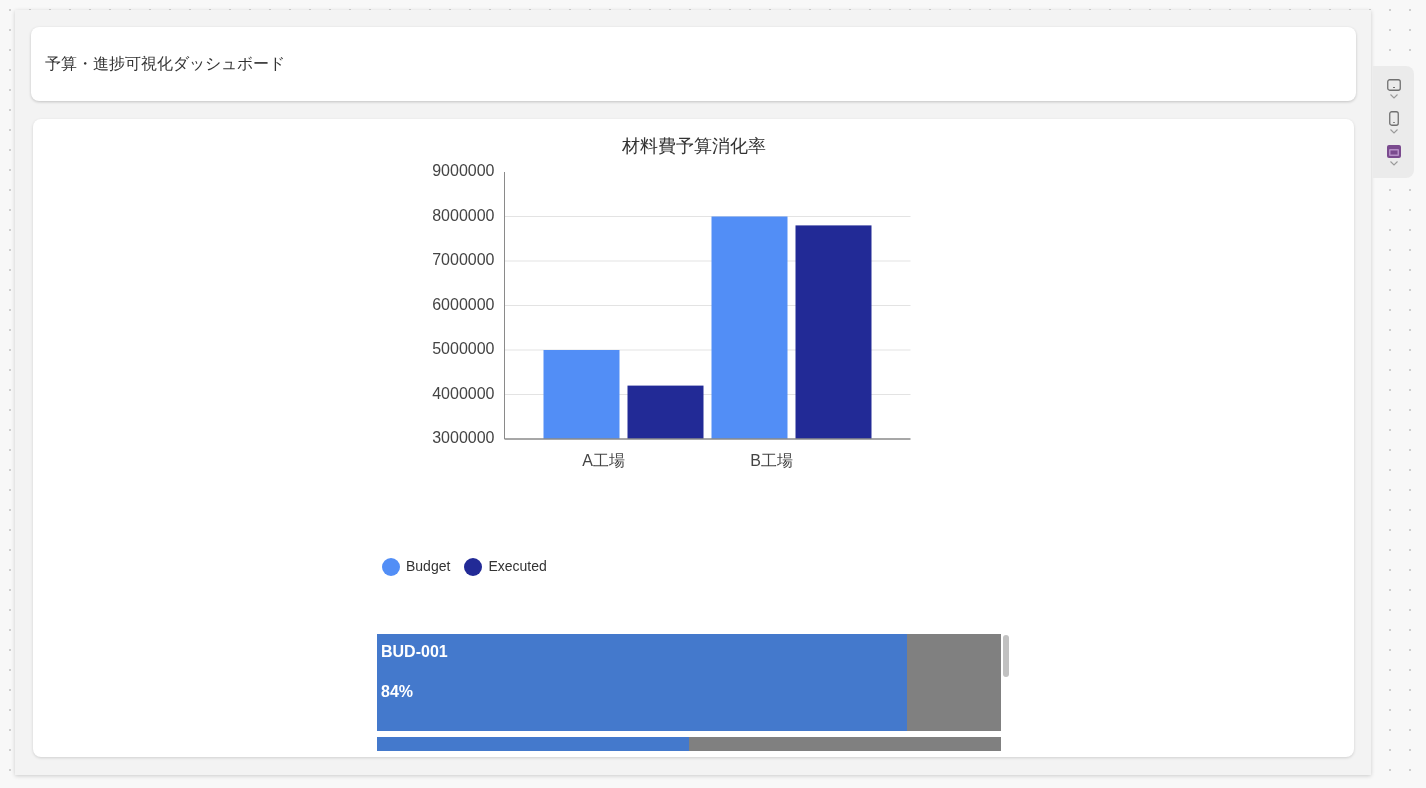  I want to click on y-tick-label: 4000000, so click(462, 393).